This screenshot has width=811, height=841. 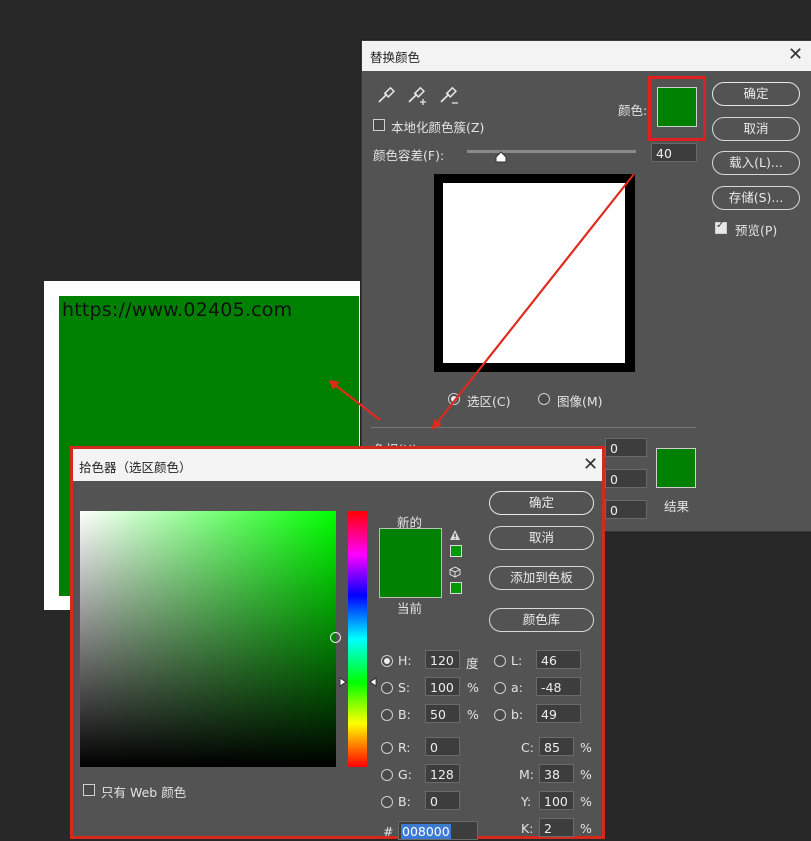 I want to click on annotation-arrows, so click(x=481, y=301).